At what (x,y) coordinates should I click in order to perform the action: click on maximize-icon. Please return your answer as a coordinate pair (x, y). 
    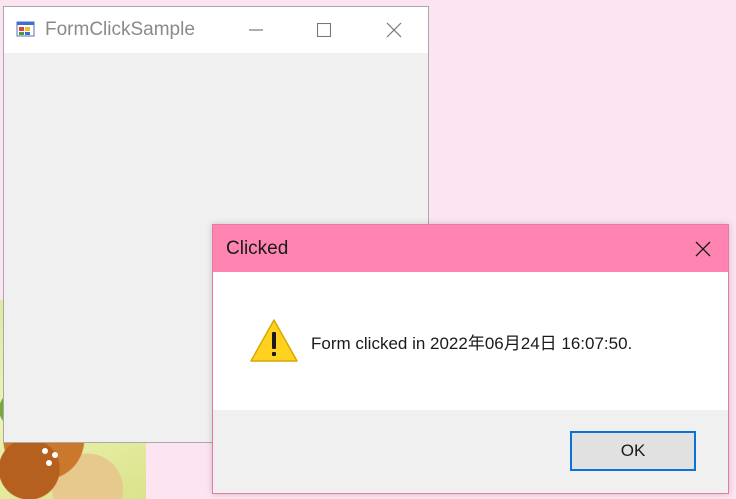
    Looking at the image, I should click on (324, 30).